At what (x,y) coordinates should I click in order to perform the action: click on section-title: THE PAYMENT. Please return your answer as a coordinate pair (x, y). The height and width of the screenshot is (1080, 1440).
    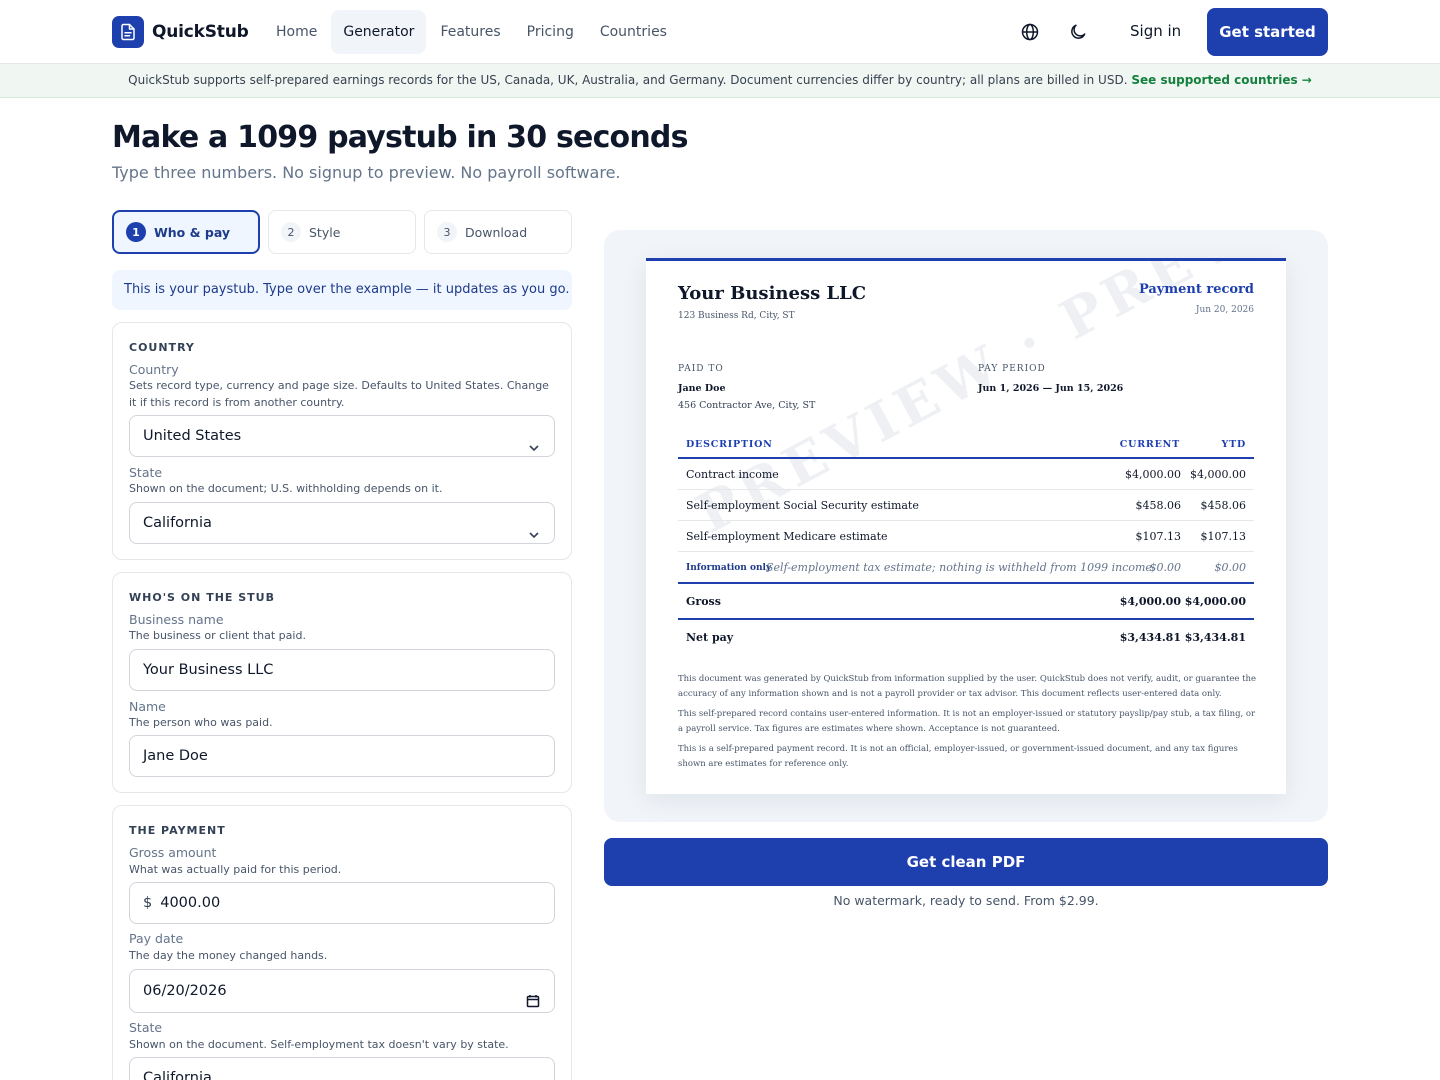
    Looking at the image, I should click on (177, 830).